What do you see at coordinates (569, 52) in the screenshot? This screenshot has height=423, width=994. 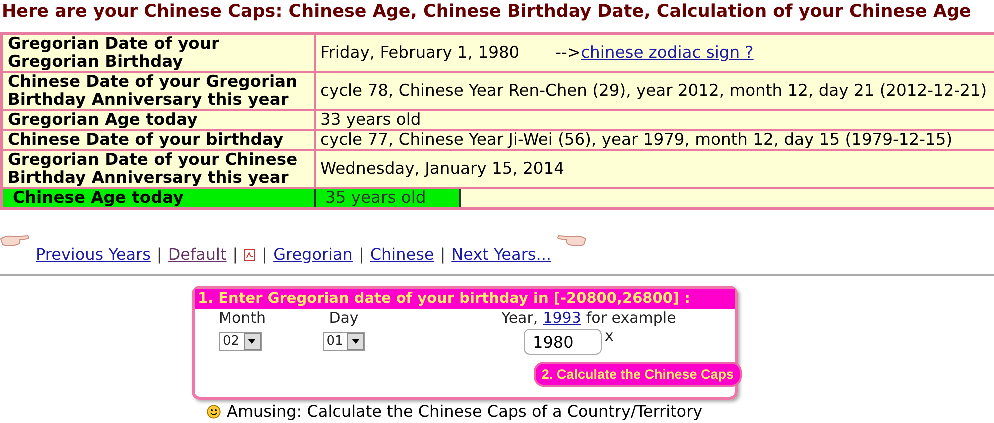 I see `arrow-text: -->` at bounding box center [569, 52].